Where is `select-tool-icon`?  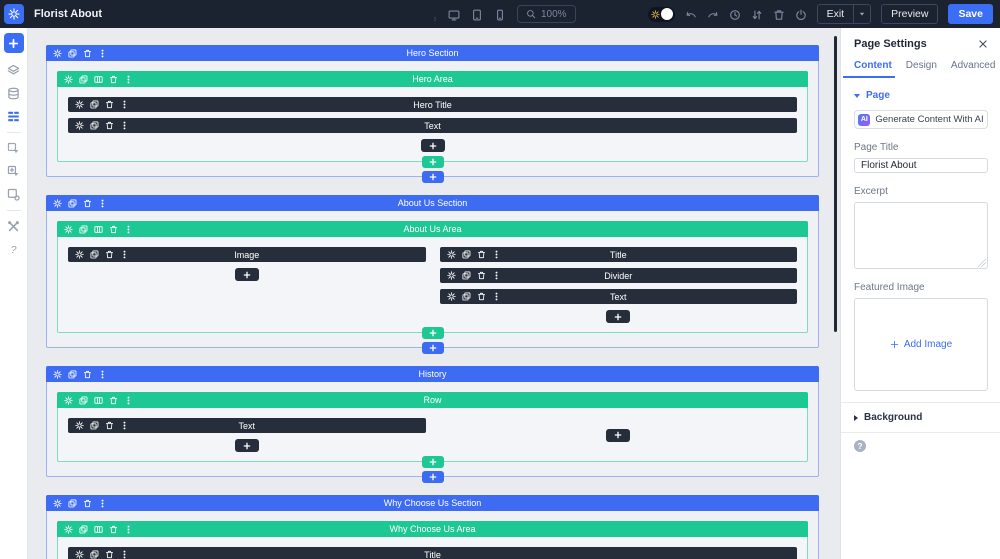
select-tool-icon is located at coordinates (13, 148).